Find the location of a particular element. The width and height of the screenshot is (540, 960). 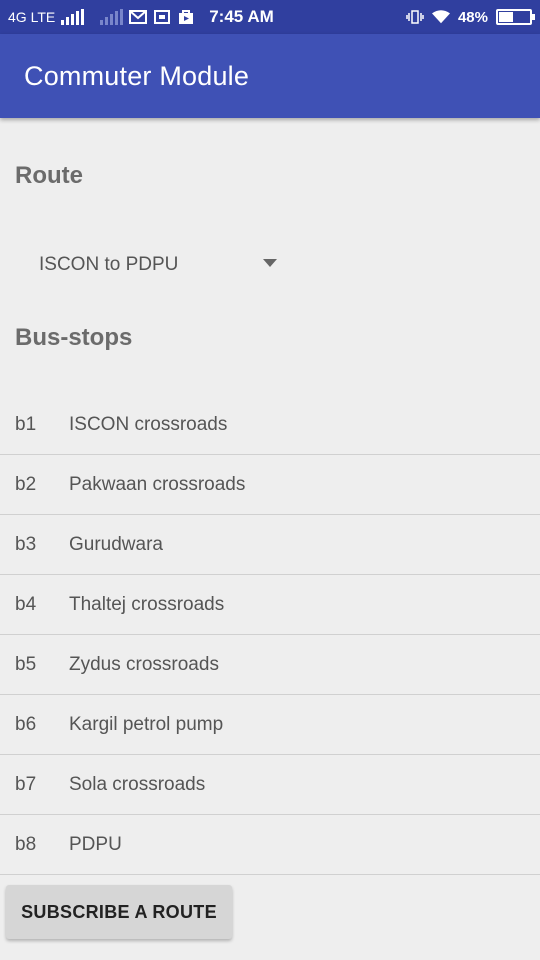

bus-stop-code: b7 is located at coordinates (26, 784).